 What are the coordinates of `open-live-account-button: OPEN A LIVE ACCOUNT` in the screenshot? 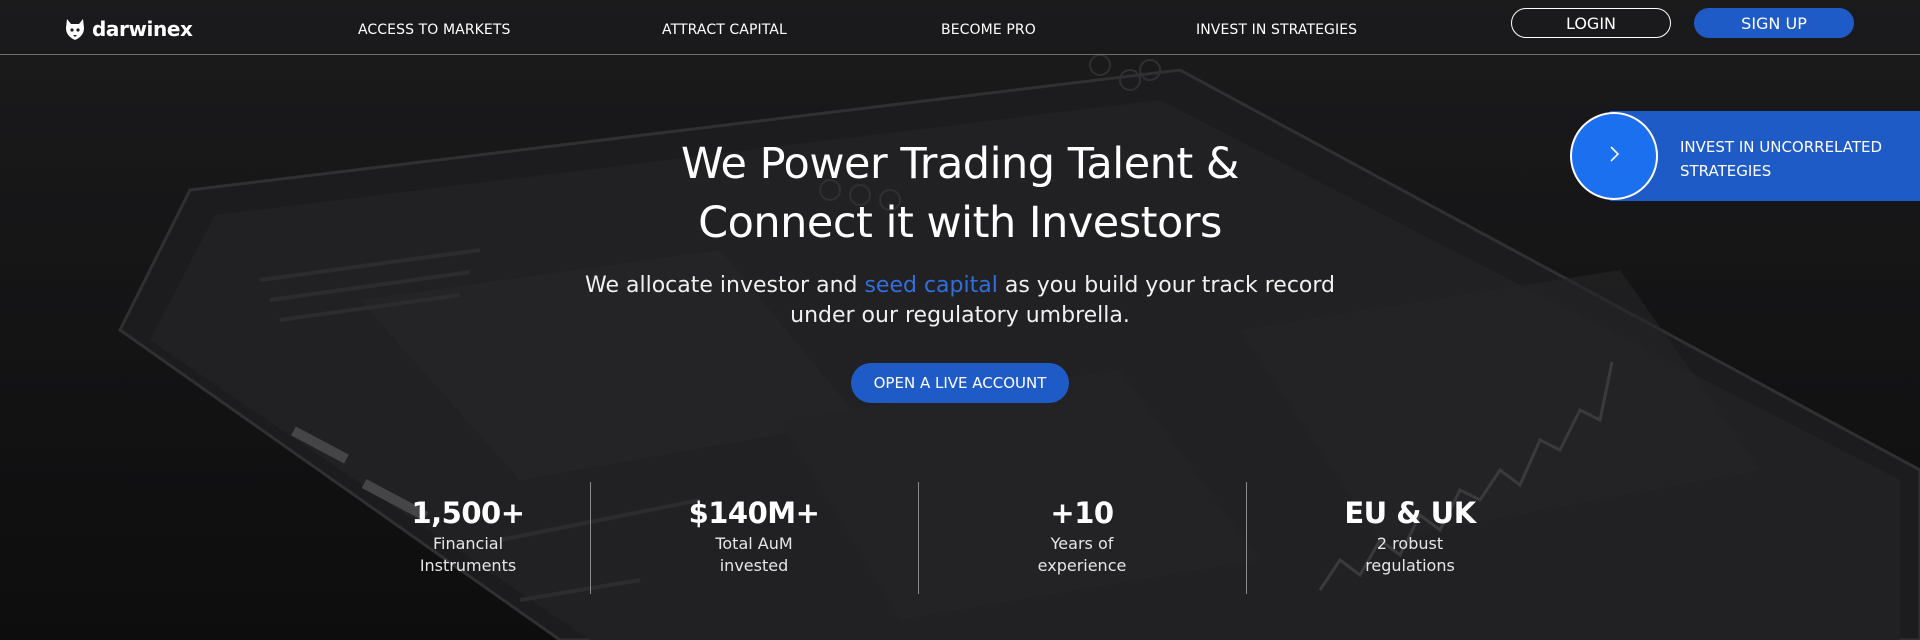 It's located at (960, 383).